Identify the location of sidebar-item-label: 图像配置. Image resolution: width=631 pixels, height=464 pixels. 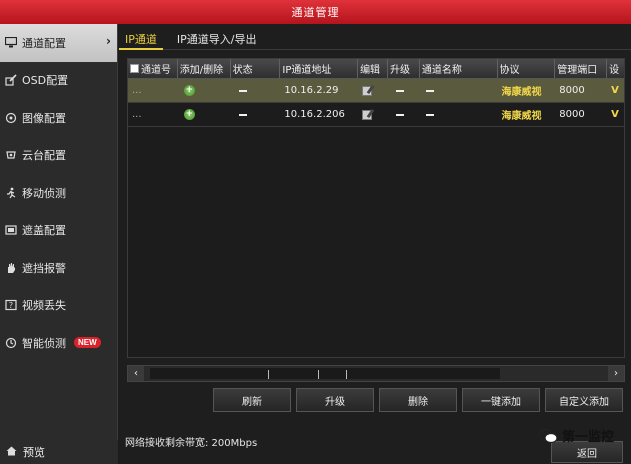
(44, 118).